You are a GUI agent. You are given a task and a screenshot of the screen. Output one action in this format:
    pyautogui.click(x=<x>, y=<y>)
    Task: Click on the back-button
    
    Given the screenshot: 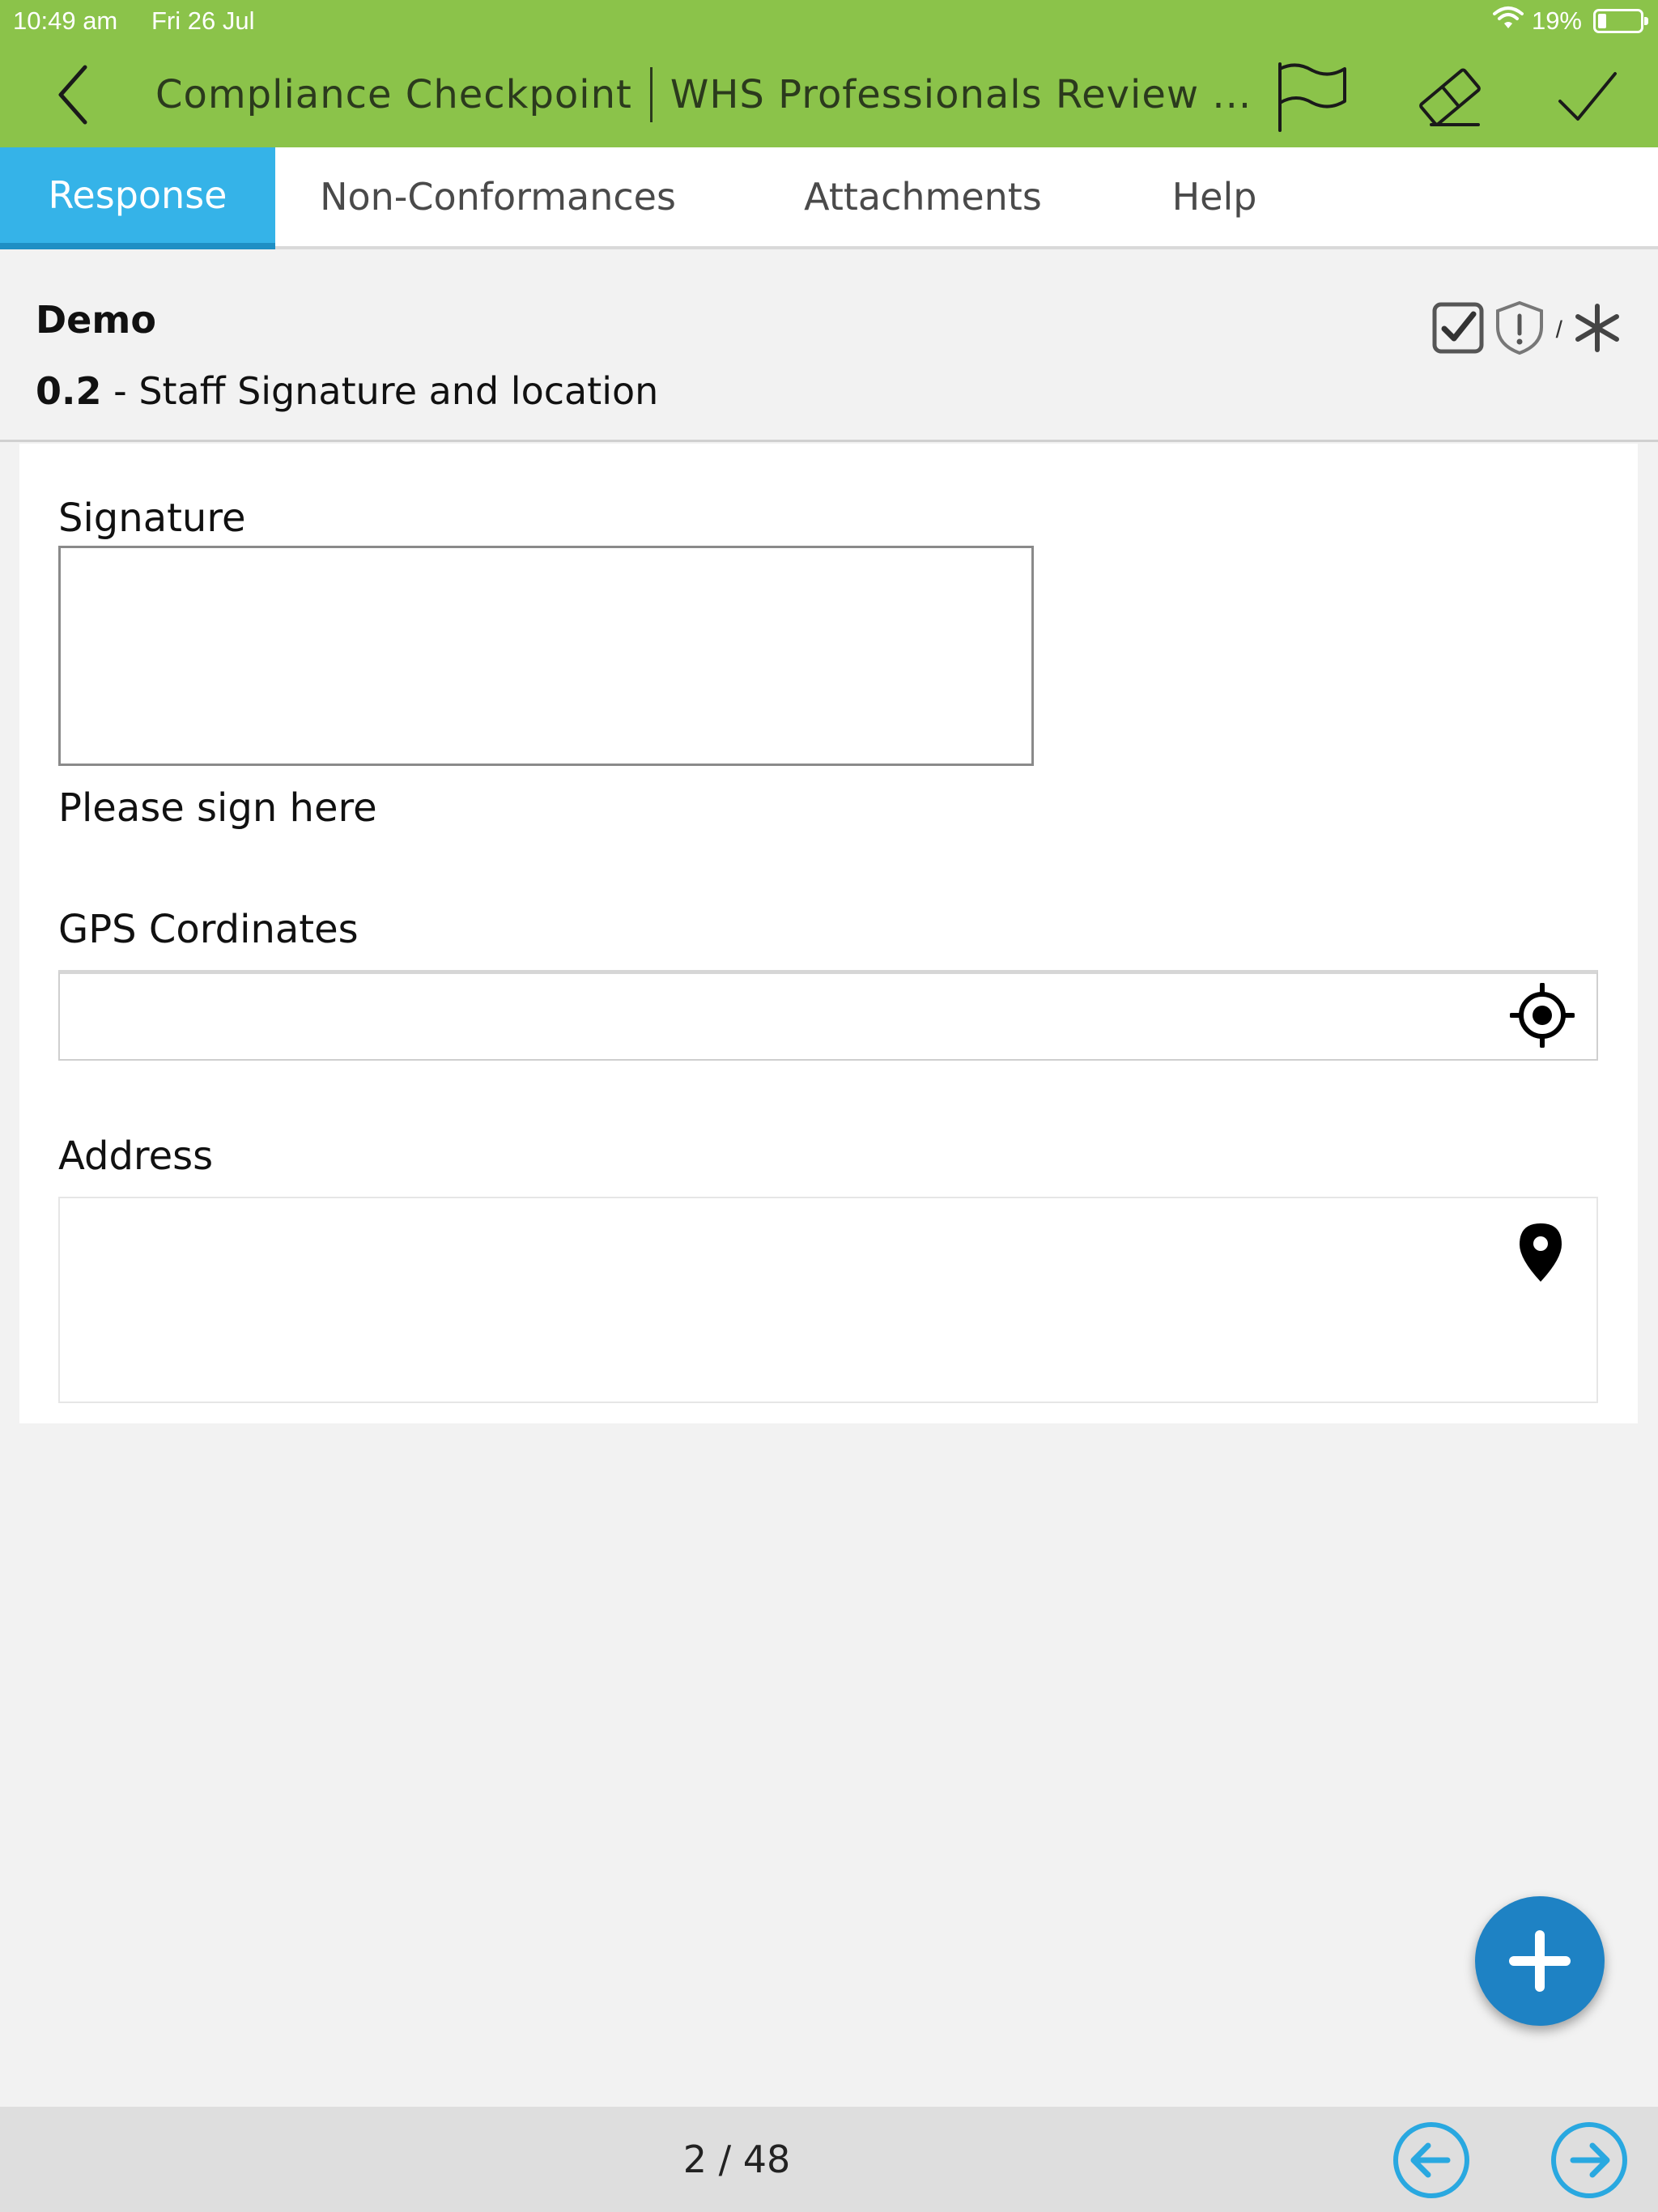 What is the action you would take?
    pyautogui.click(x=72, y=95)
    